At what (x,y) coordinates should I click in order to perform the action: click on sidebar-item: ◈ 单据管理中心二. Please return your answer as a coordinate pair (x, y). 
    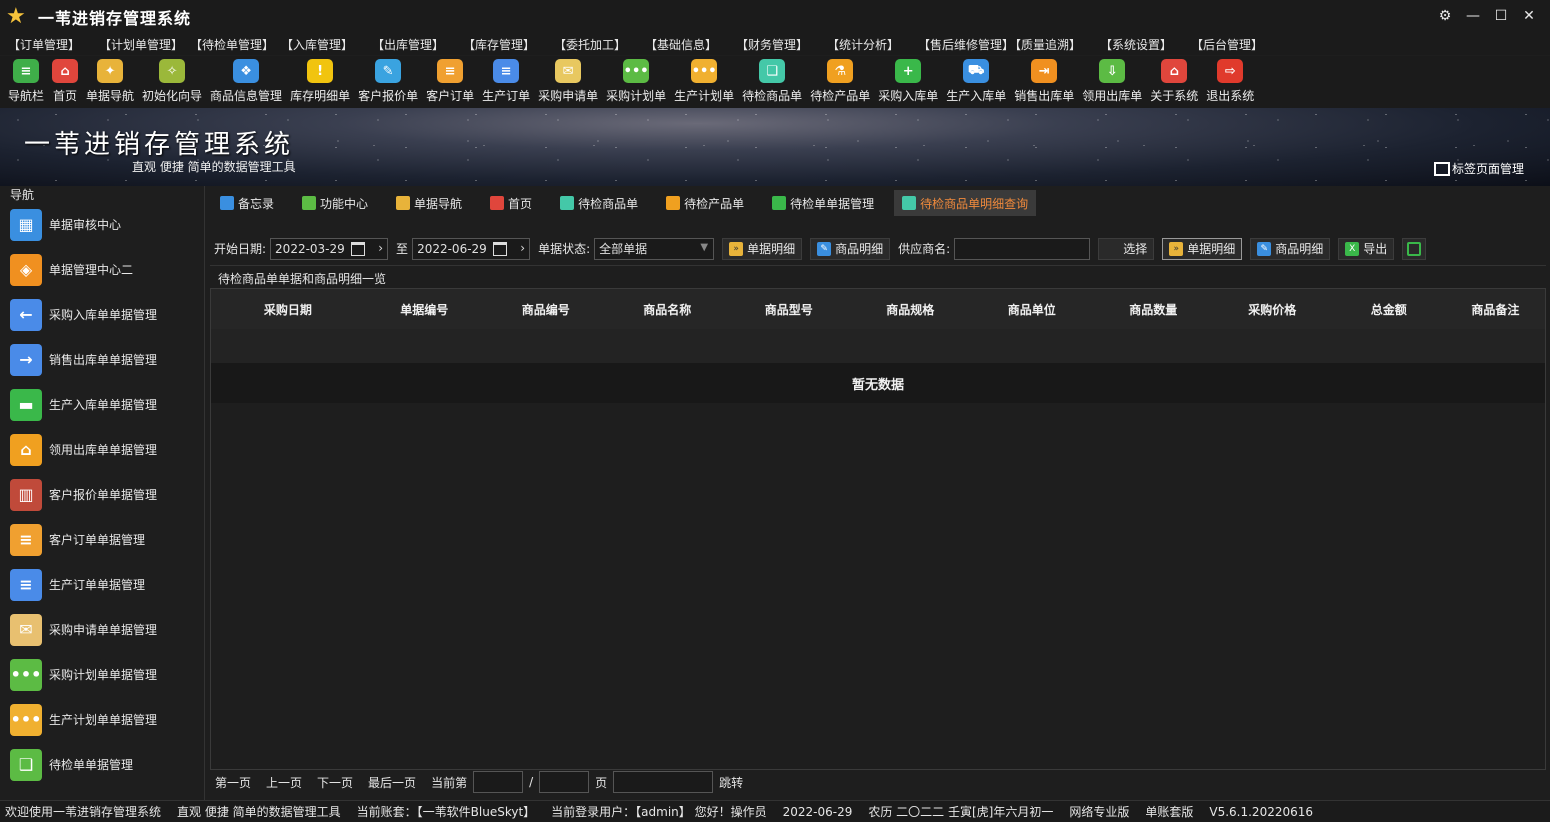
    Looking at the image, I should click on (102, 269).